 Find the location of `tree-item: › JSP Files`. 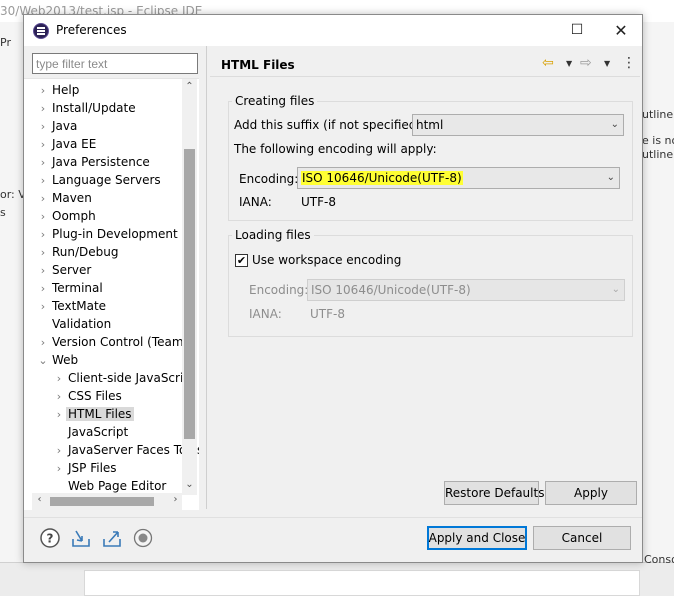

tree-item: › JSP Files is located at coordinates (85, 468).